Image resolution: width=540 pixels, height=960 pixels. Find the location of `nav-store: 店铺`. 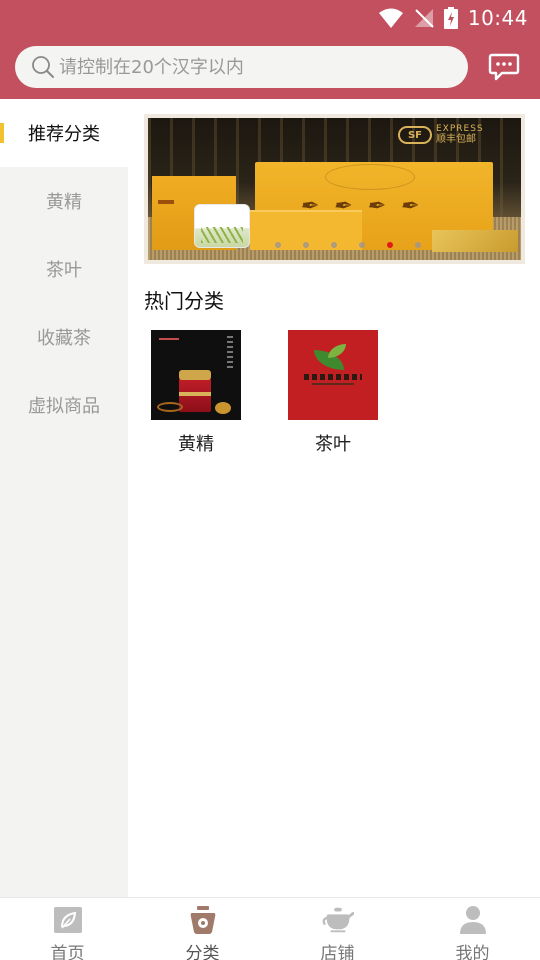

nav-store: 店铺 is located at coordinates (337, 929).